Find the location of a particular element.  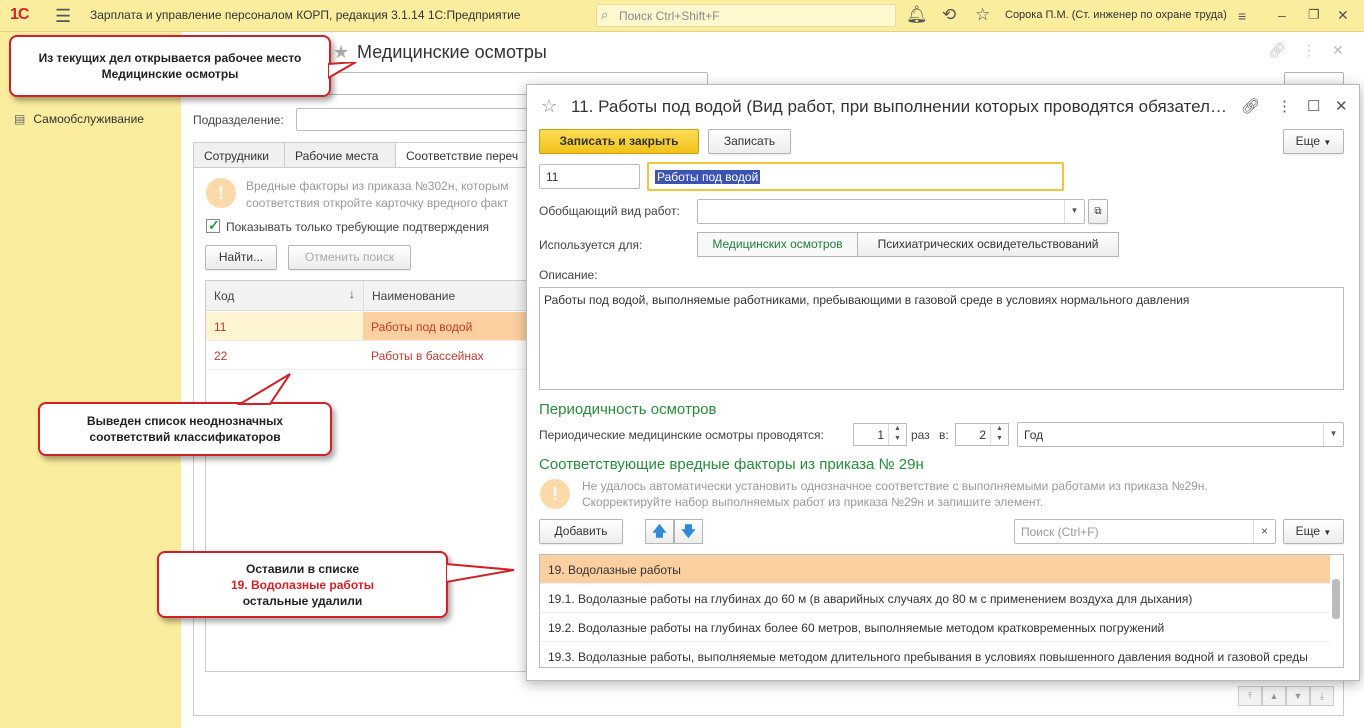

dialog-close-icon: ✕ is located at coordinates (1341, 106).